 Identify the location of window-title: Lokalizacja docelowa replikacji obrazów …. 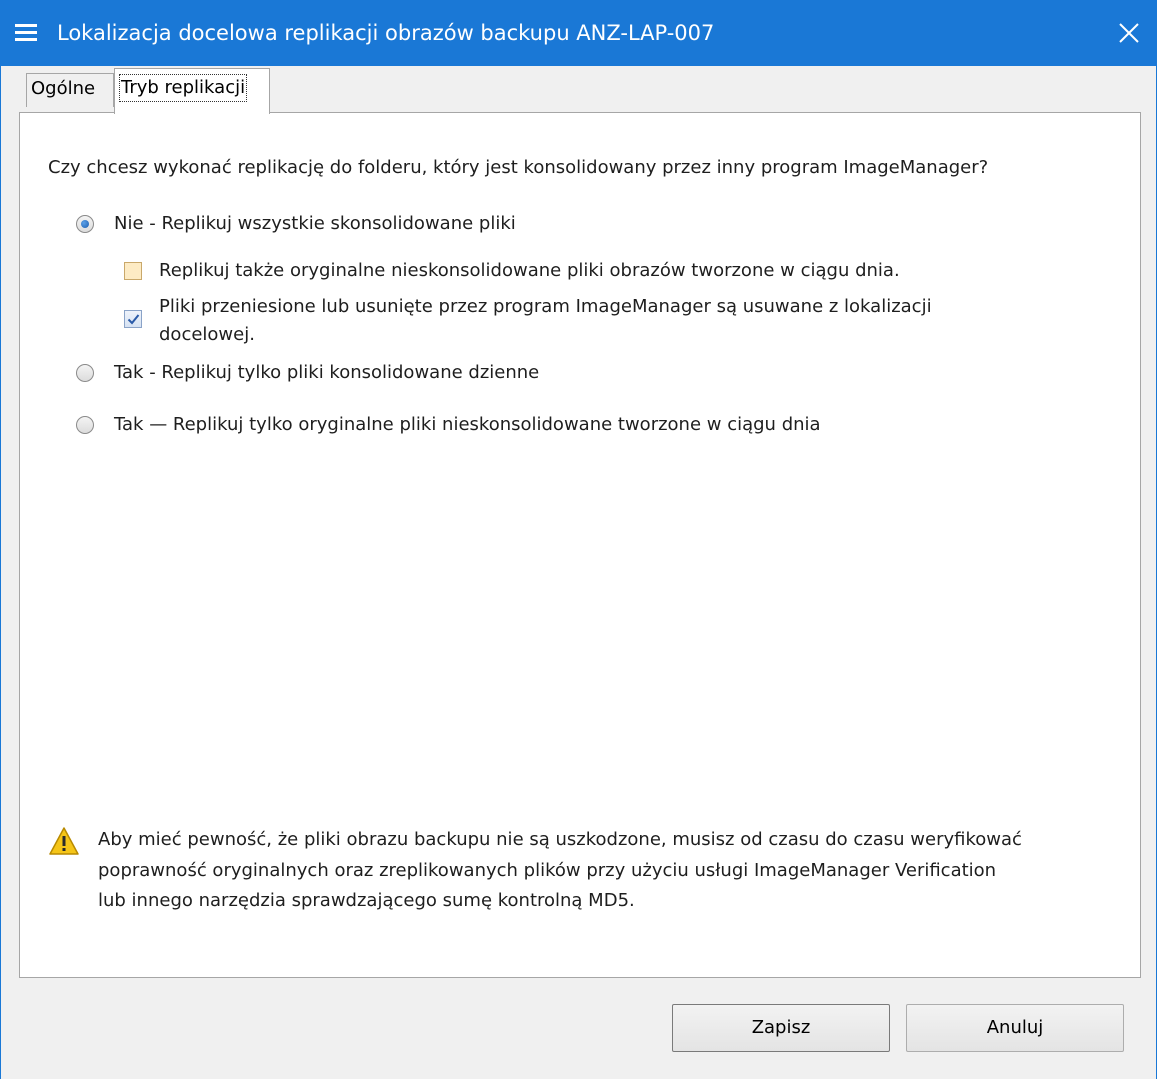
(386, 33).